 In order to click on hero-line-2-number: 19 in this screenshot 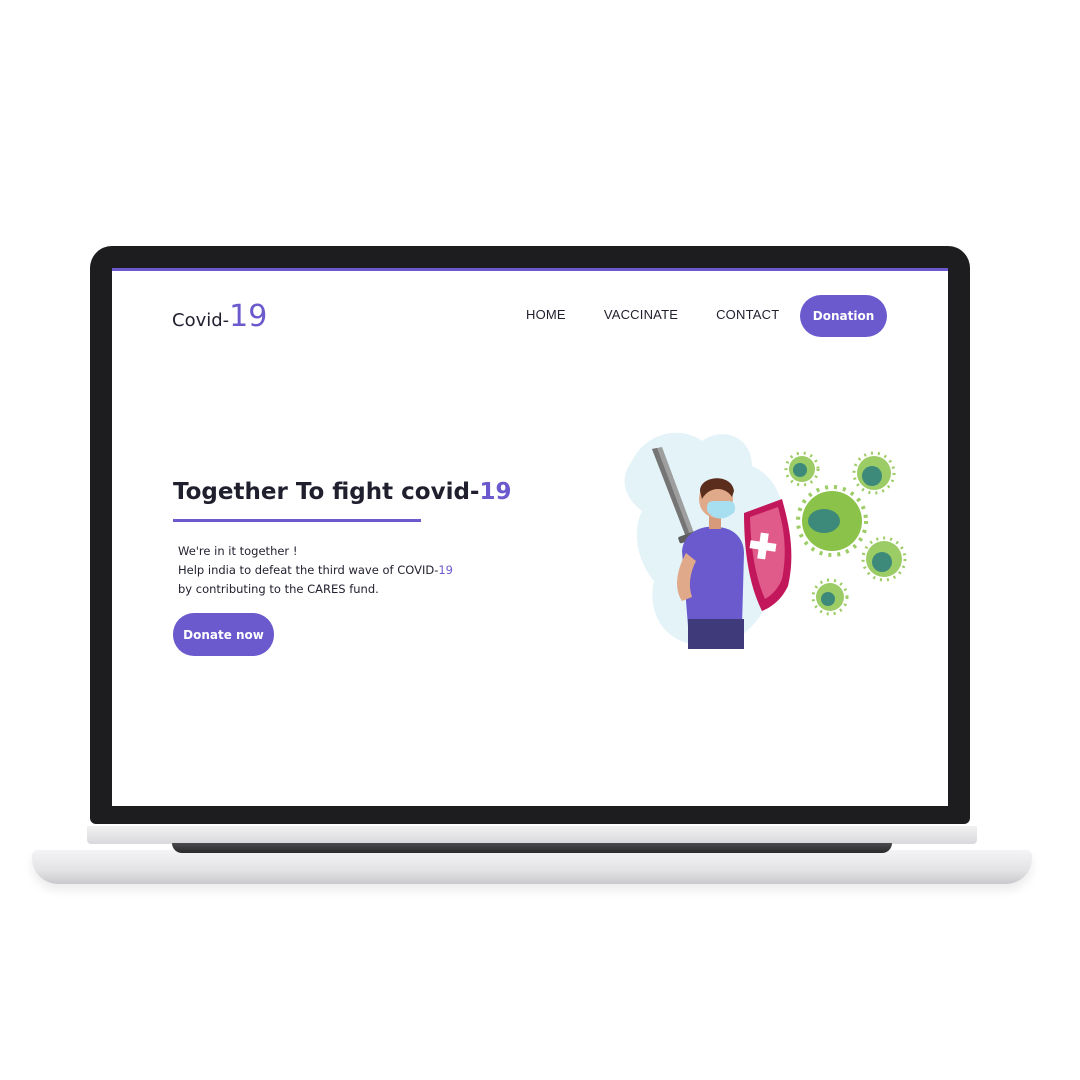, I will do `click(445, 570)`.